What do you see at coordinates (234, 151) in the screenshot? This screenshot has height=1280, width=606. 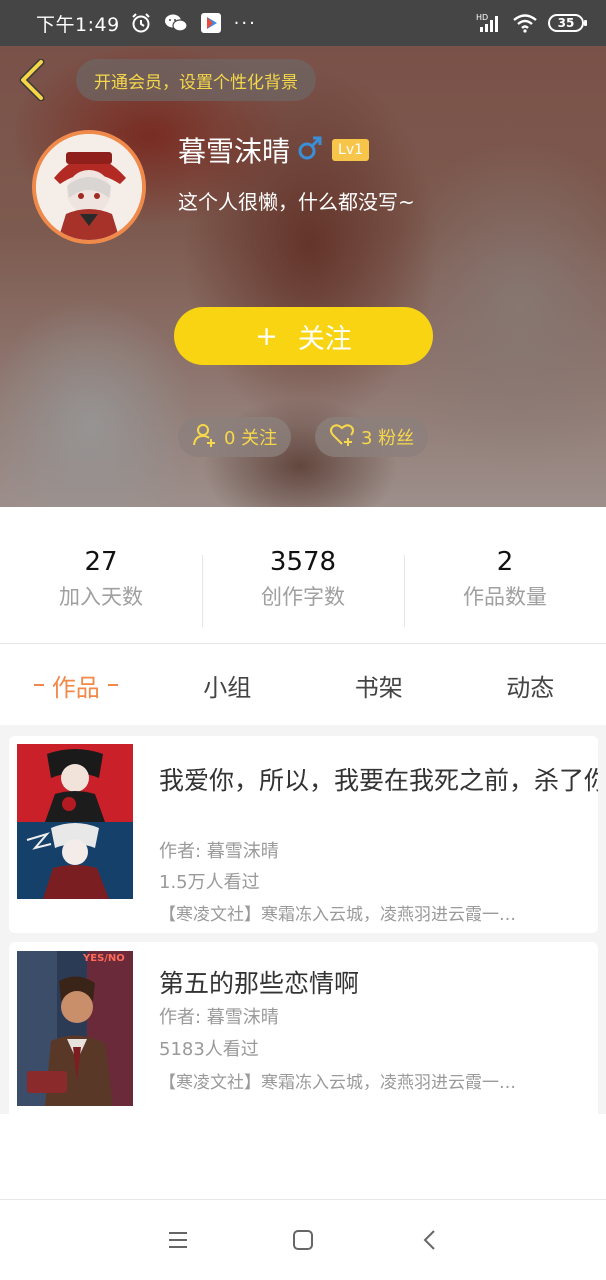 I see `username: 暮雪沫晴` at bounding box center [234, 151].